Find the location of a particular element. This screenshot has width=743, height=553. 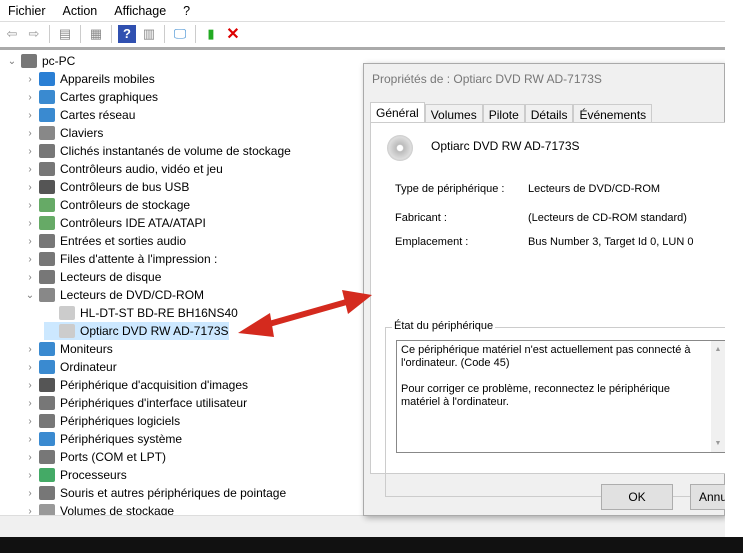

tree-item-label: Périphériques logiciels is located at coordinates (120, 421).